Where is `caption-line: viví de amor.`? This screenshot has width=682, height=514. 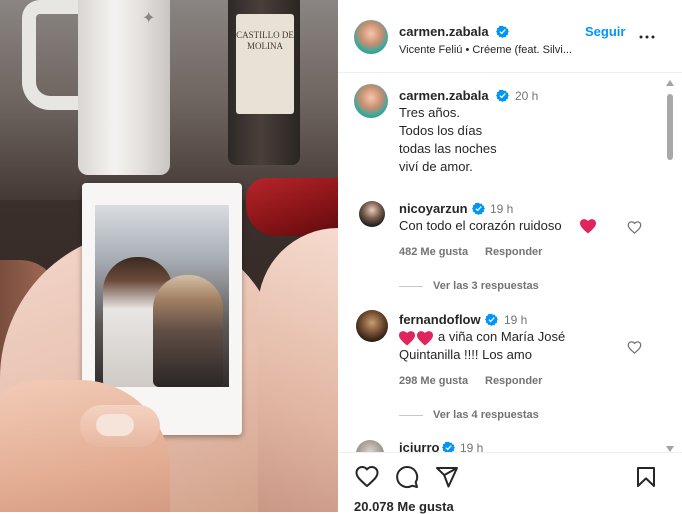 caption-line: viví de amor. is located at coordinates (436, 166).